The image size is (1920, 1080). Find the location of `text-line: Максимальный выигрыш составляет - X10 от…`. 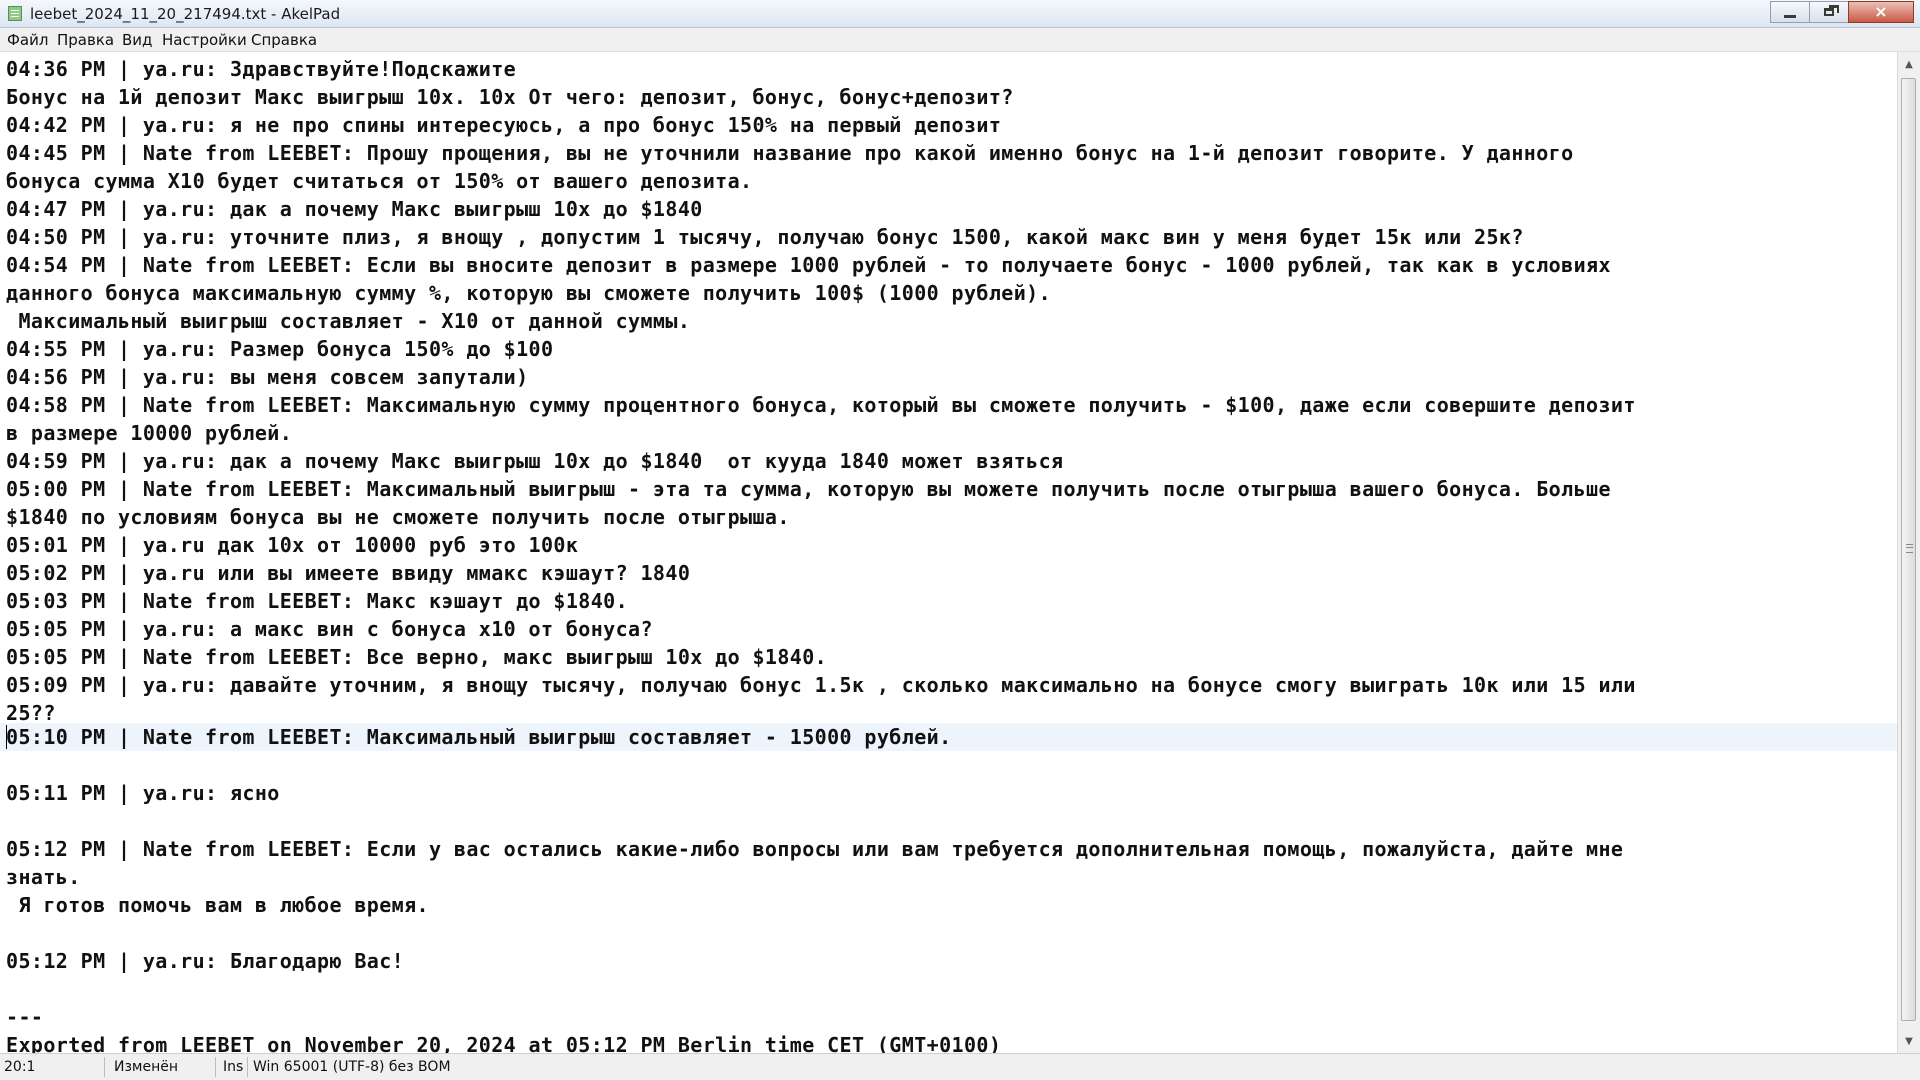

text-line: Максимальный выигрыш составляет - X10 от… is located at coordinates (348, 321).